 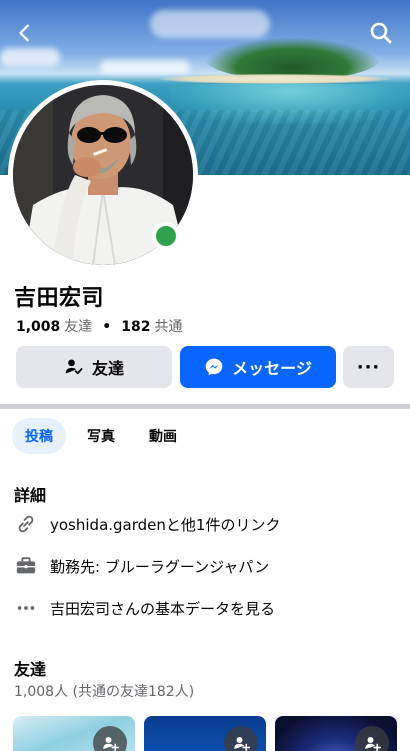 I want to click on detail-basic-info: 吉田宏司さんの基本データを見る, so click(x=144, y=608).